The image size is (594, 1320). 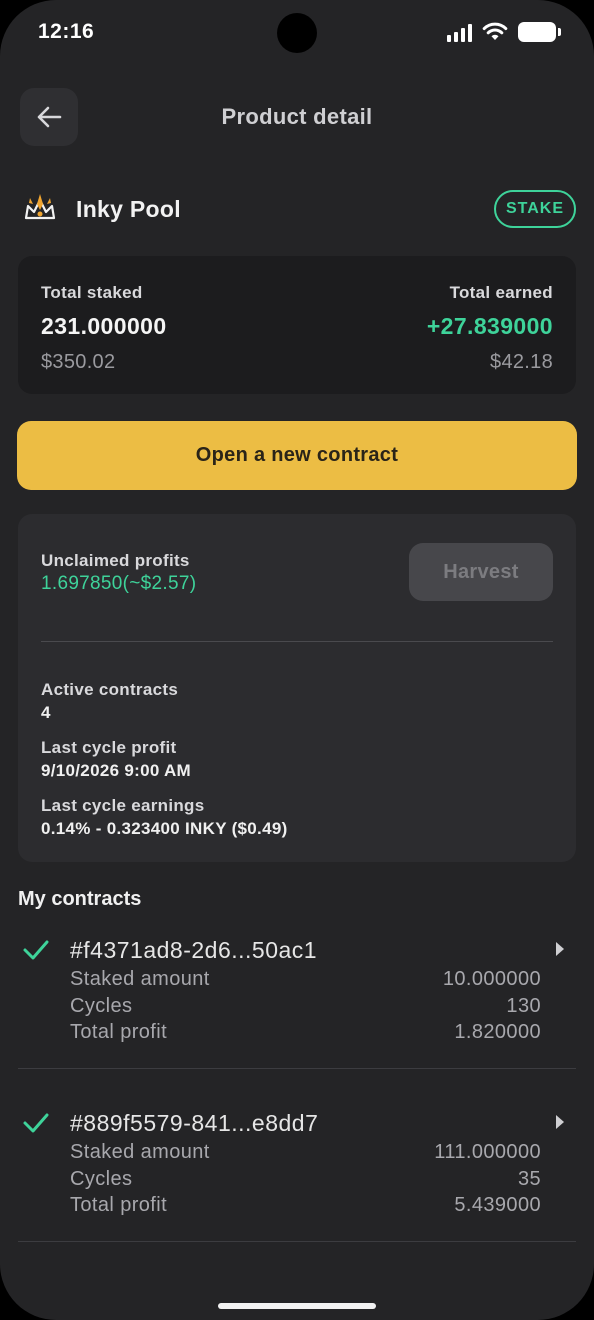 I want to click on wifi-icon, so click(x=495, y=31).